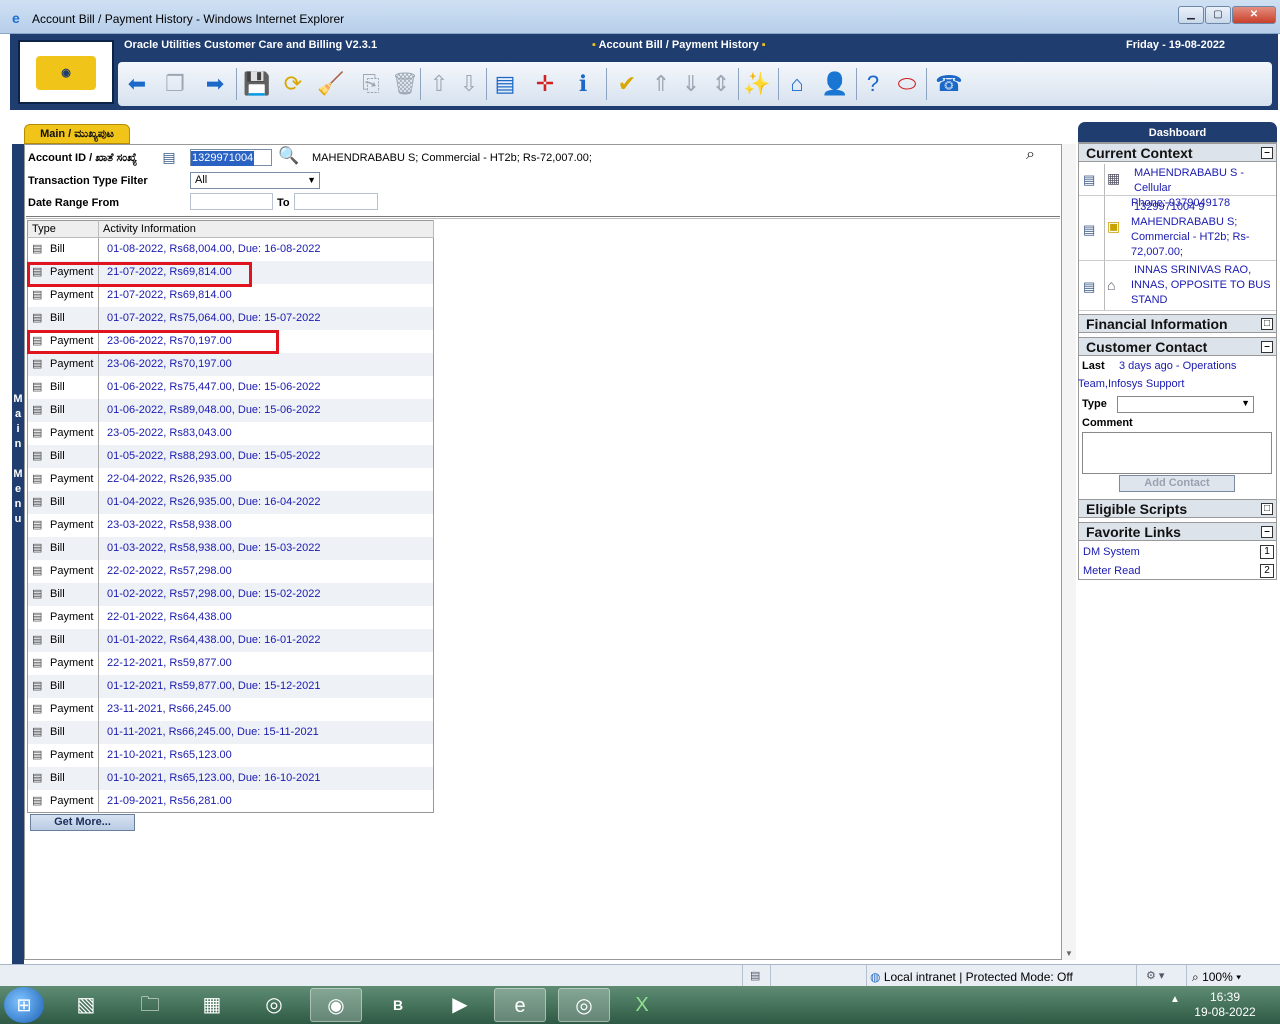  I want to click on activity-information-link: 01-06-2022, Rs75,447.00, Due: 15-06-2022, so click(266, 387).